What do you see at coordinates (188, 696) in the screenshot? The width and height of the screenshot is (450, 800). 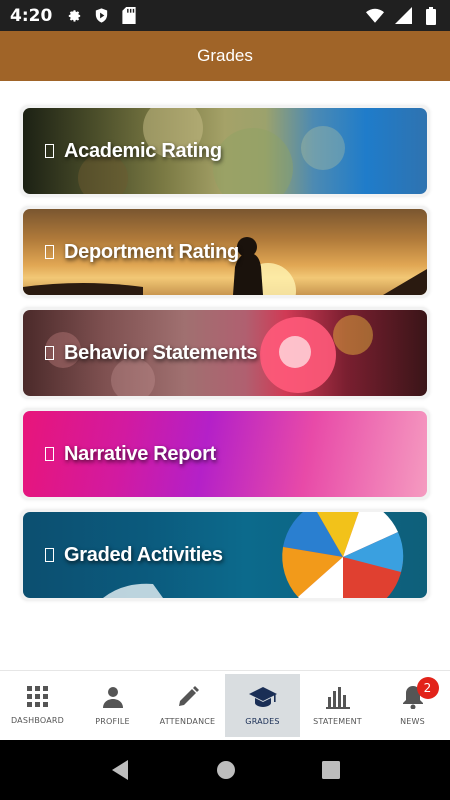 I see `pencil-icon` at bounding box center [188, 696].